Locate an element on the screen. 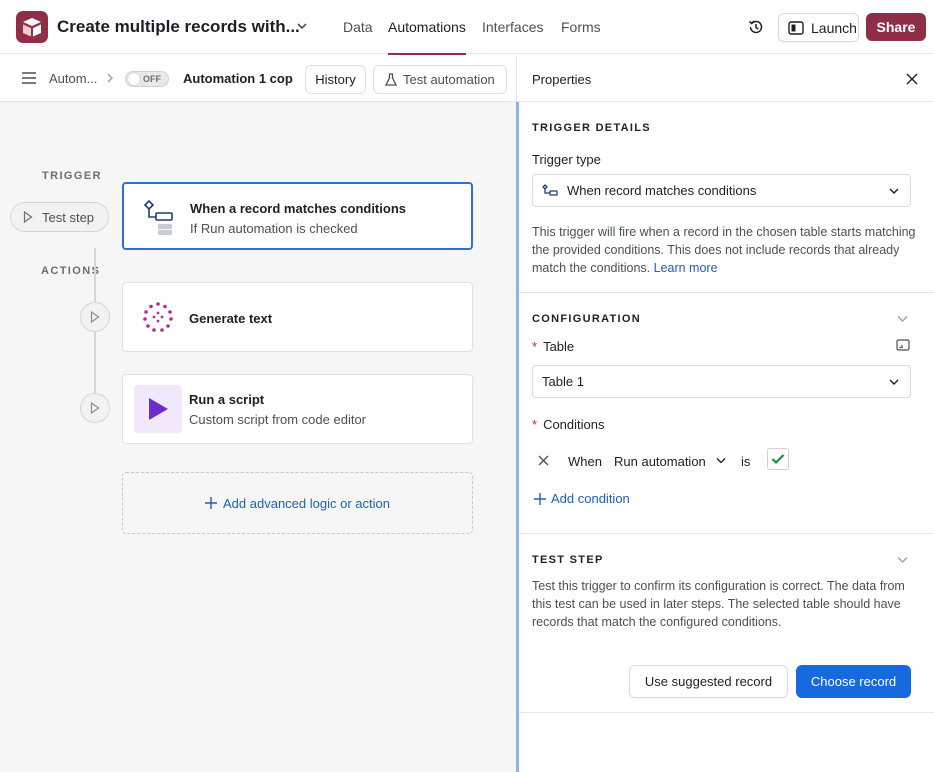 The image size is (934, 772). action-card-title: Generate text is located at coordinates (231, 318).